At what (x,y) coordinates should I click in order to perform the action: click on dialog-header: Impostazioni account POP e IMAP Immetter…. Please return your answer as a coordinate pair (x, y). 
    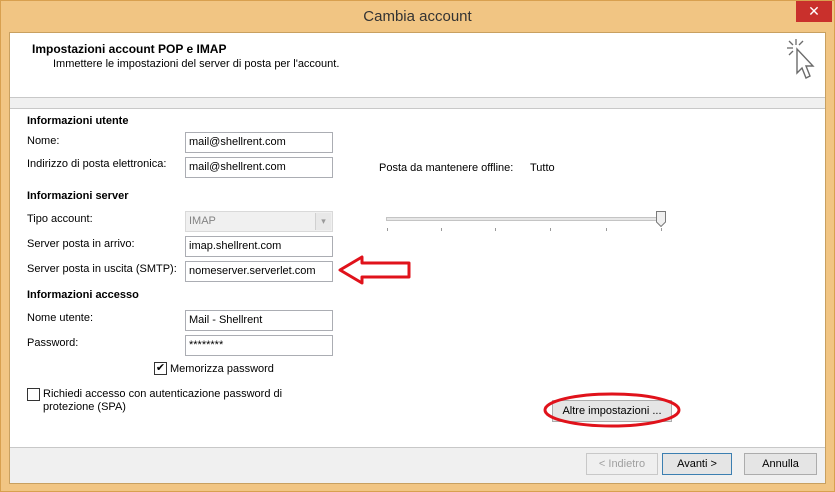
    Looking at the image, I should click on (417, 65).